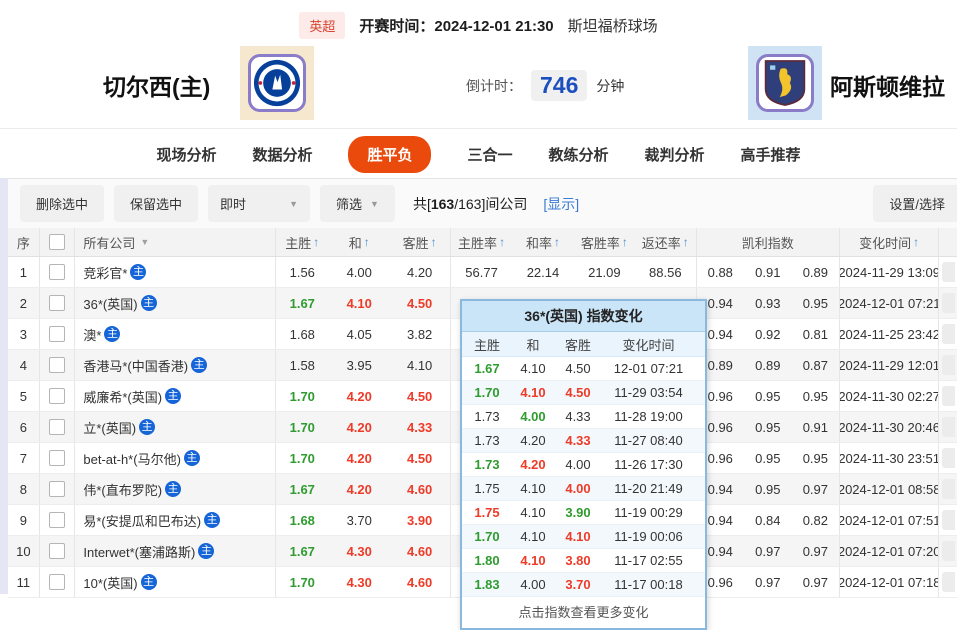  What do you see at coordinates (62, 203) in the screenshot?
I see `delete-selected-button: 删除选中` at bounding box center [62, 203].